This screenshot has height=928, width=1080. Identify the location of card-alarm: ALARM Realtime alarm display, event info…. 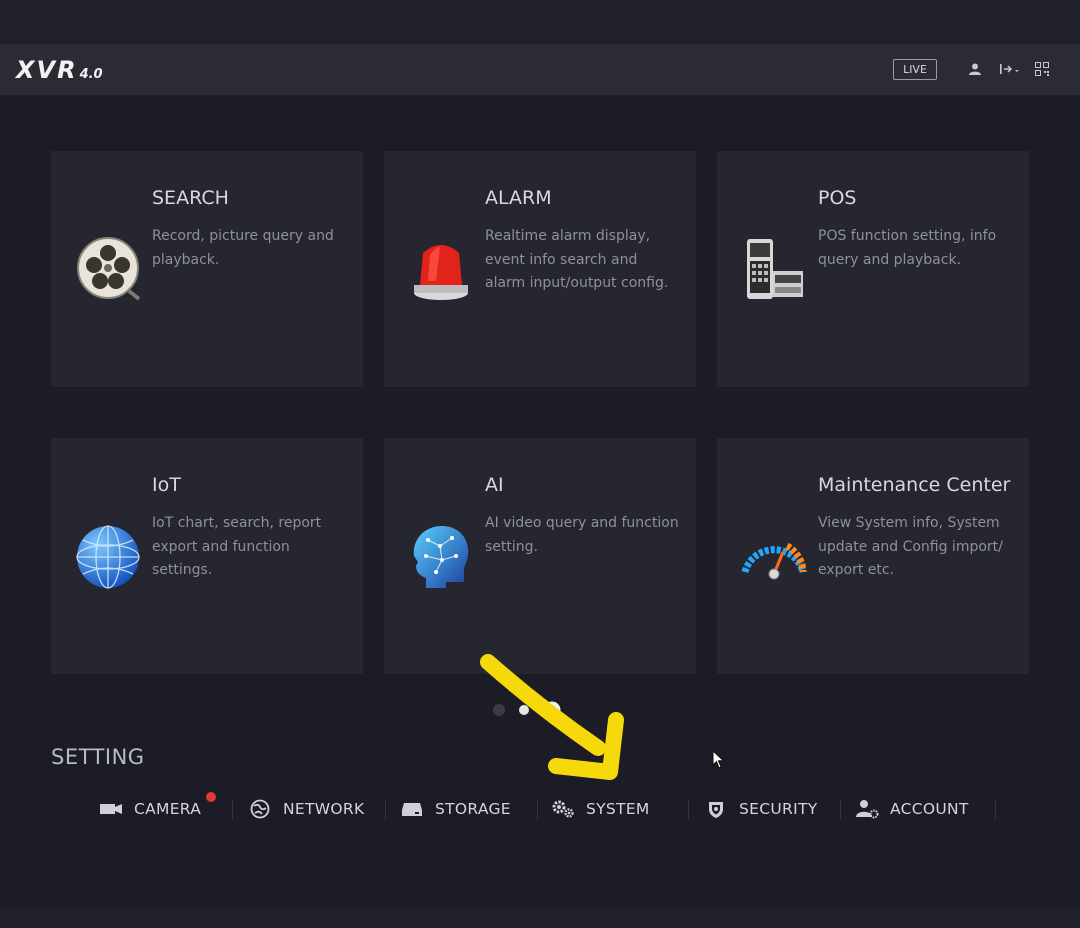
(540, 269).